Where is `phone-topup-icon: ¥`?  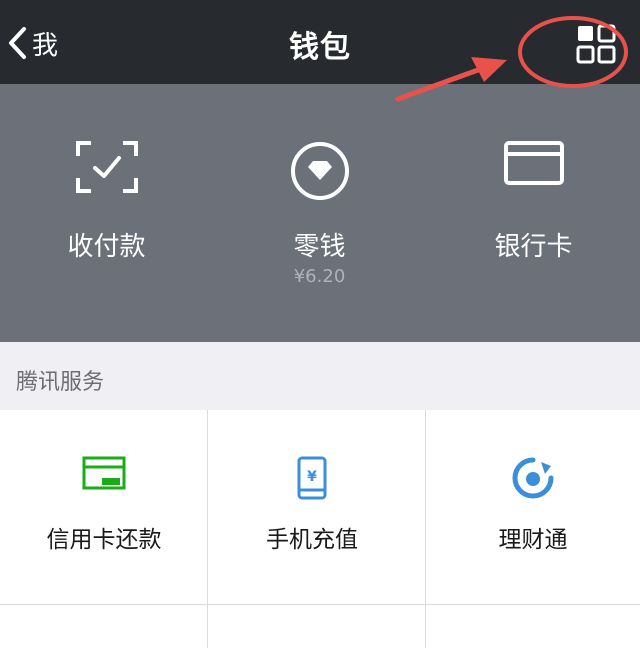
phone-topup-icon: ¥ is located at coordinates (312, 478).